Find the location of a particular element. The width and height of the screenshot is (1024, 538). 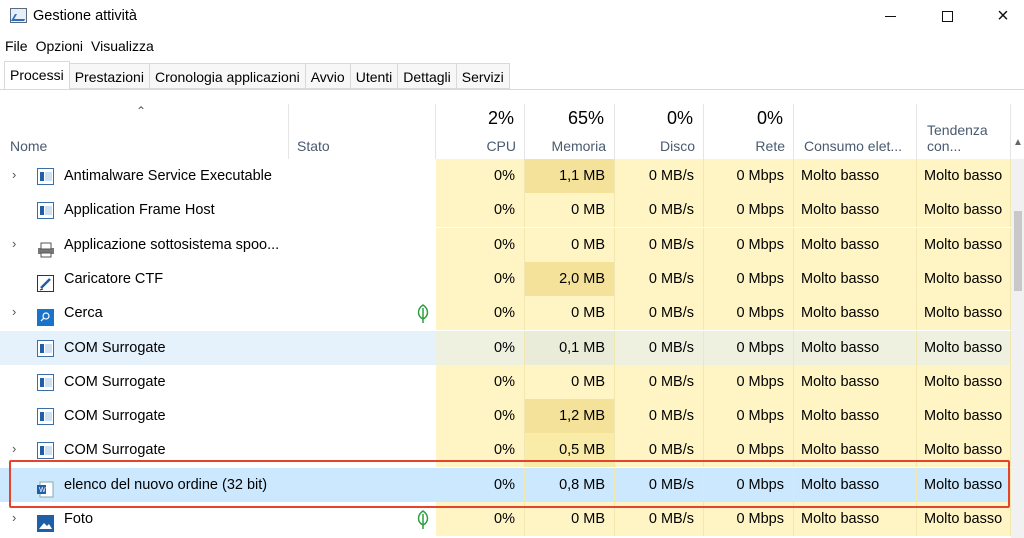

column-header-cpu: 2% CPU is located at coordinates (480, 131).